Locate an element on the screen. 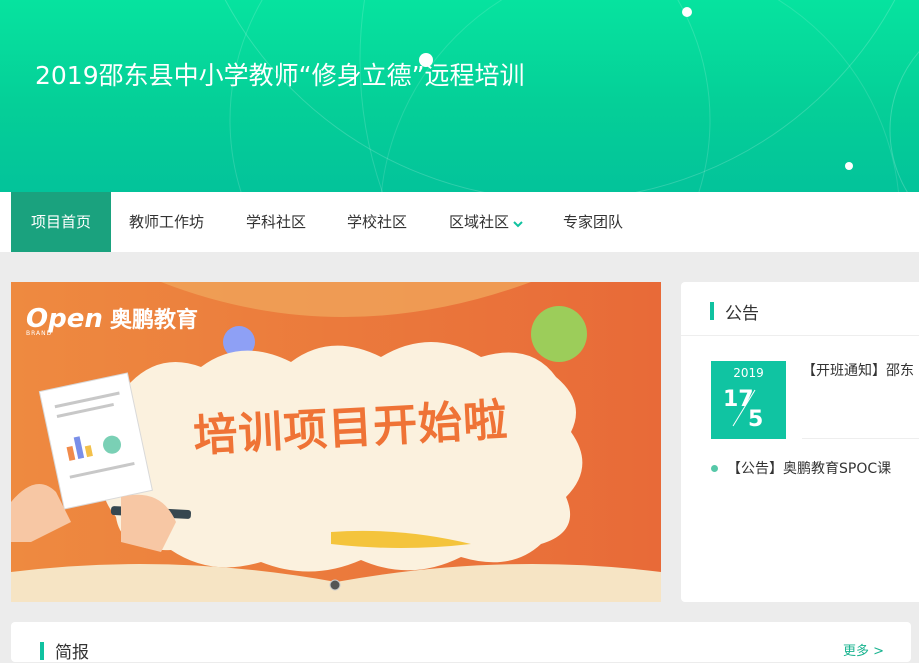 The image size is (919, 663). brand-logo: Open 奥鹏教育 BRAND is located at coordinates (112, 319).